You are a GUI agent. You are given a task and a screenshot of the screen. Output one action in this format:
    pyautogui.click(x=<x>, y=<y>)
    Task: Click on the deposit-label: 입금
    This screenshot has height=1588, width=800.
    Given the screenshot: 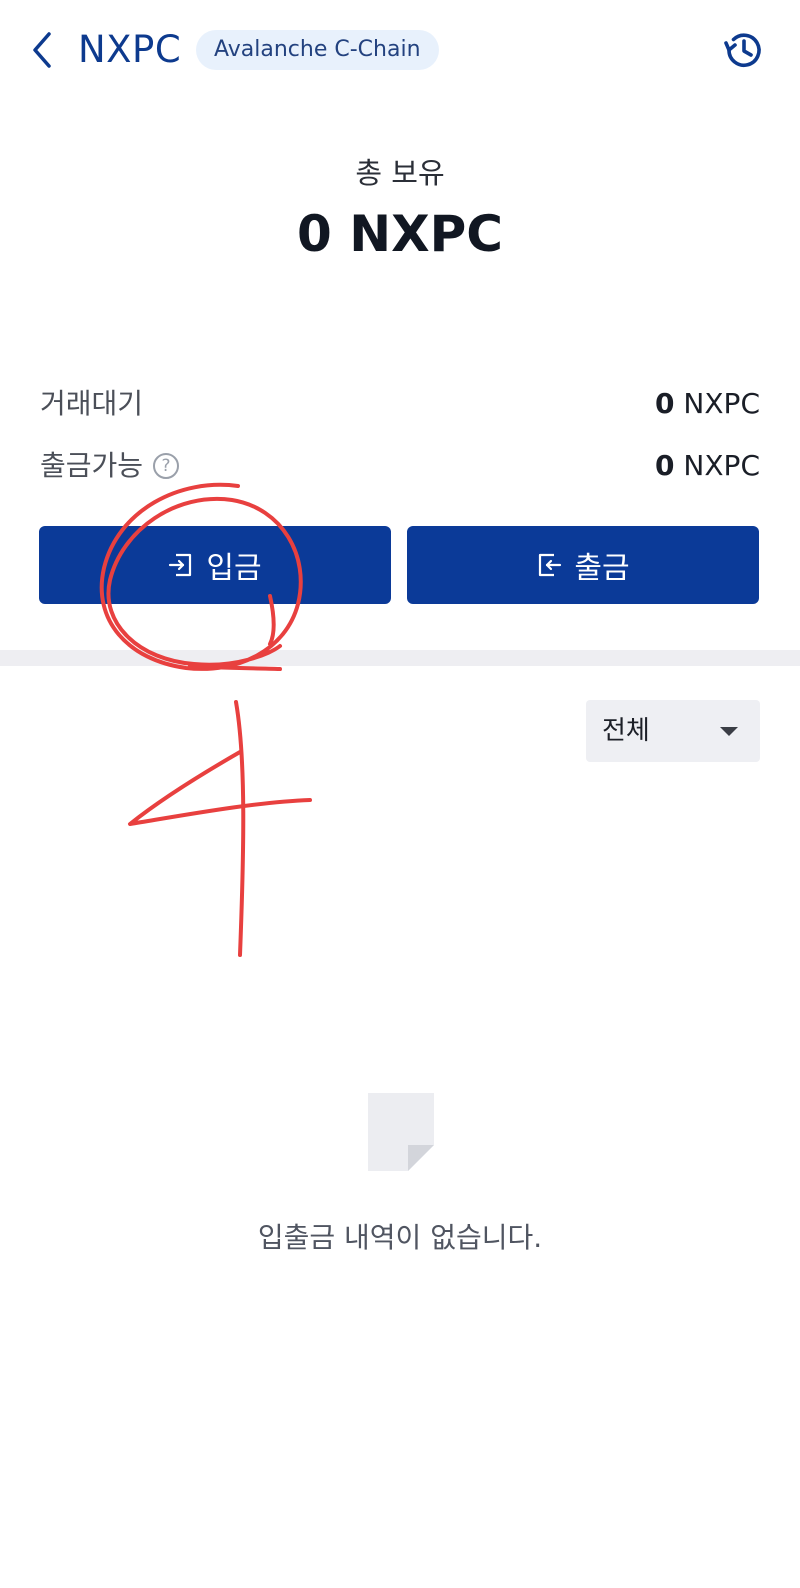 What is the action you would take?
    pyautogui.click(x=234, y=568)
    